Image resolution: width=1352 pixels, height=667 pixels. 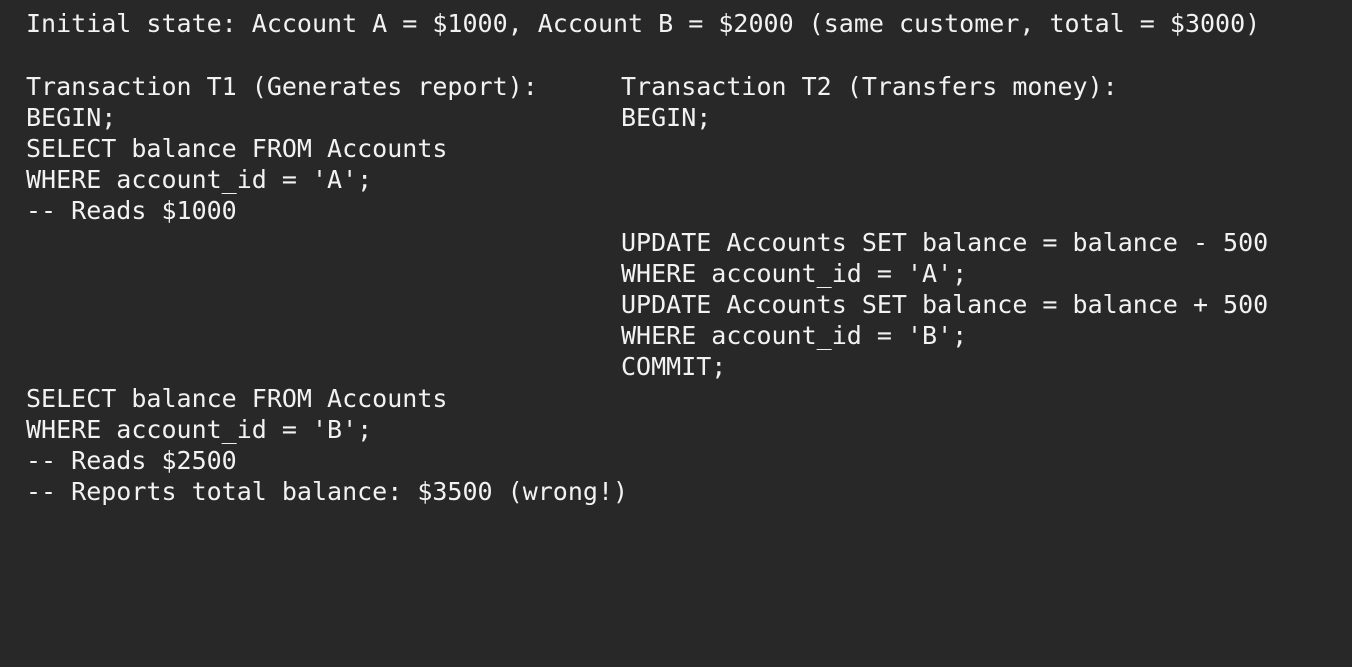 I want to click on t1-code-line: WHERE account_id = 'B';, so click(x=199, y=429).